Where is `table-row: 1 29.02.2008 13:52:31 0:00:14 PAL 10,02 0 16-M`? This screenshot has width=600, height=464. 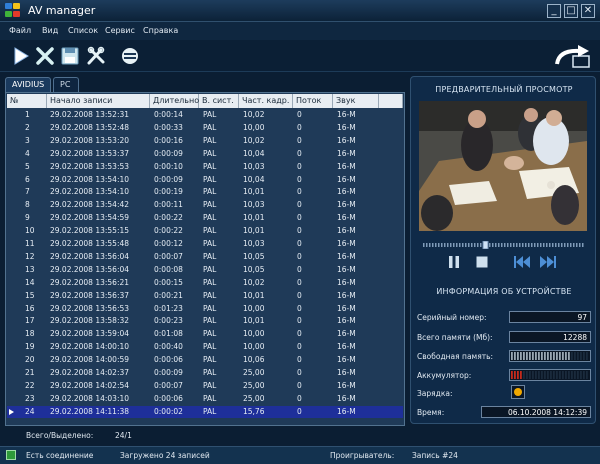
table-row: 1 29.02.2008 13:52:31 0:00:14 PAL 10,02 0 16-M is located at coordinates (205, 115).